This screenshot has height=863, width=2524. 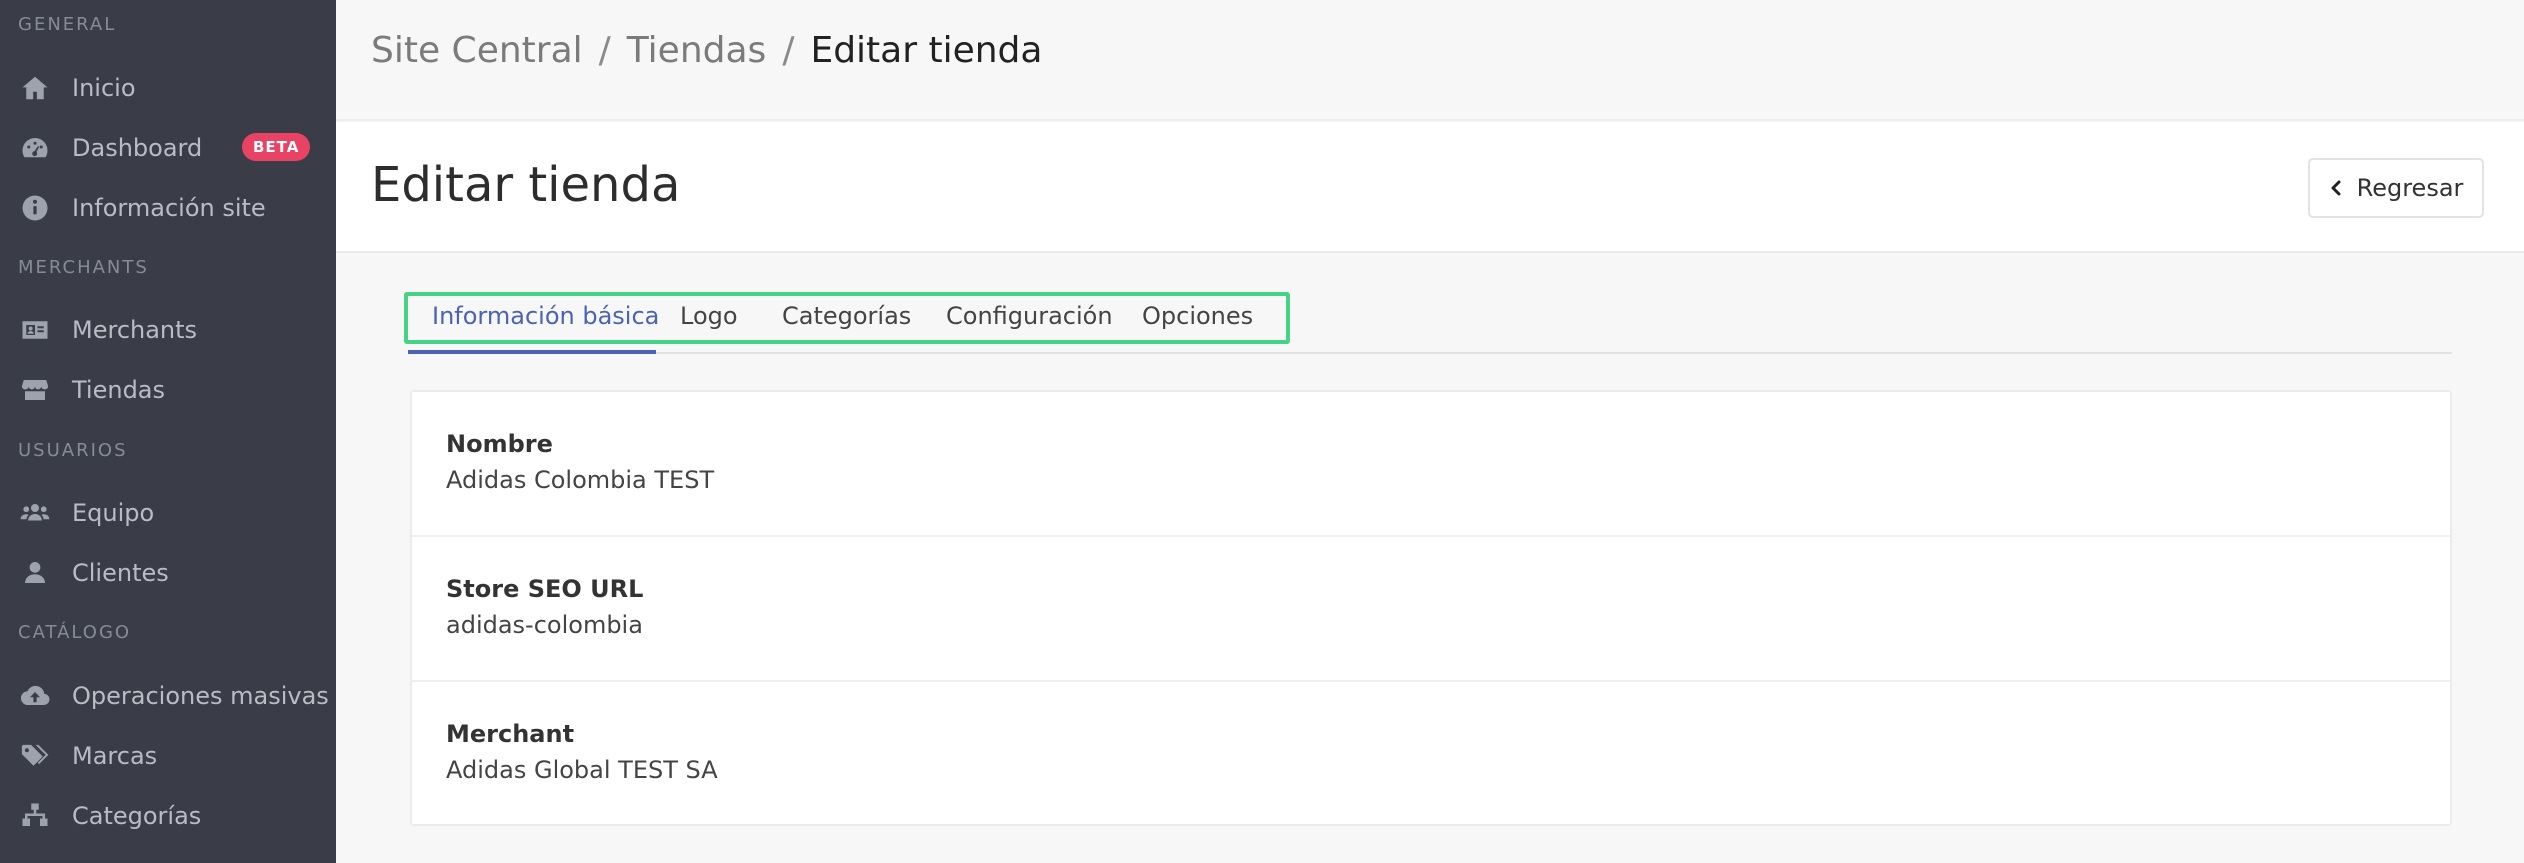 I want to click on sidebar-item-label: Equipo, so click(x=113, y=513).